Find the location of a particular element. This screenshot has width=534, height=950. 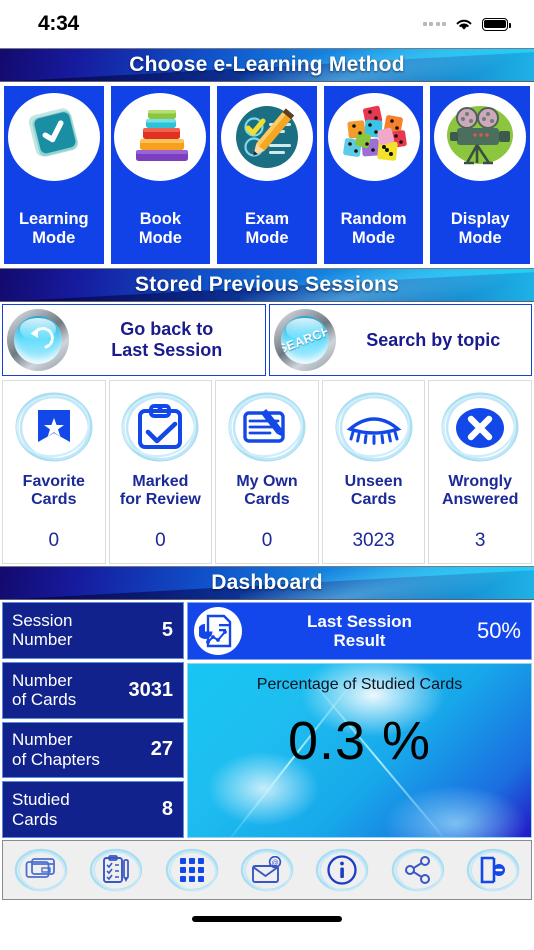

share-icon is located at coordinates (417, 870).